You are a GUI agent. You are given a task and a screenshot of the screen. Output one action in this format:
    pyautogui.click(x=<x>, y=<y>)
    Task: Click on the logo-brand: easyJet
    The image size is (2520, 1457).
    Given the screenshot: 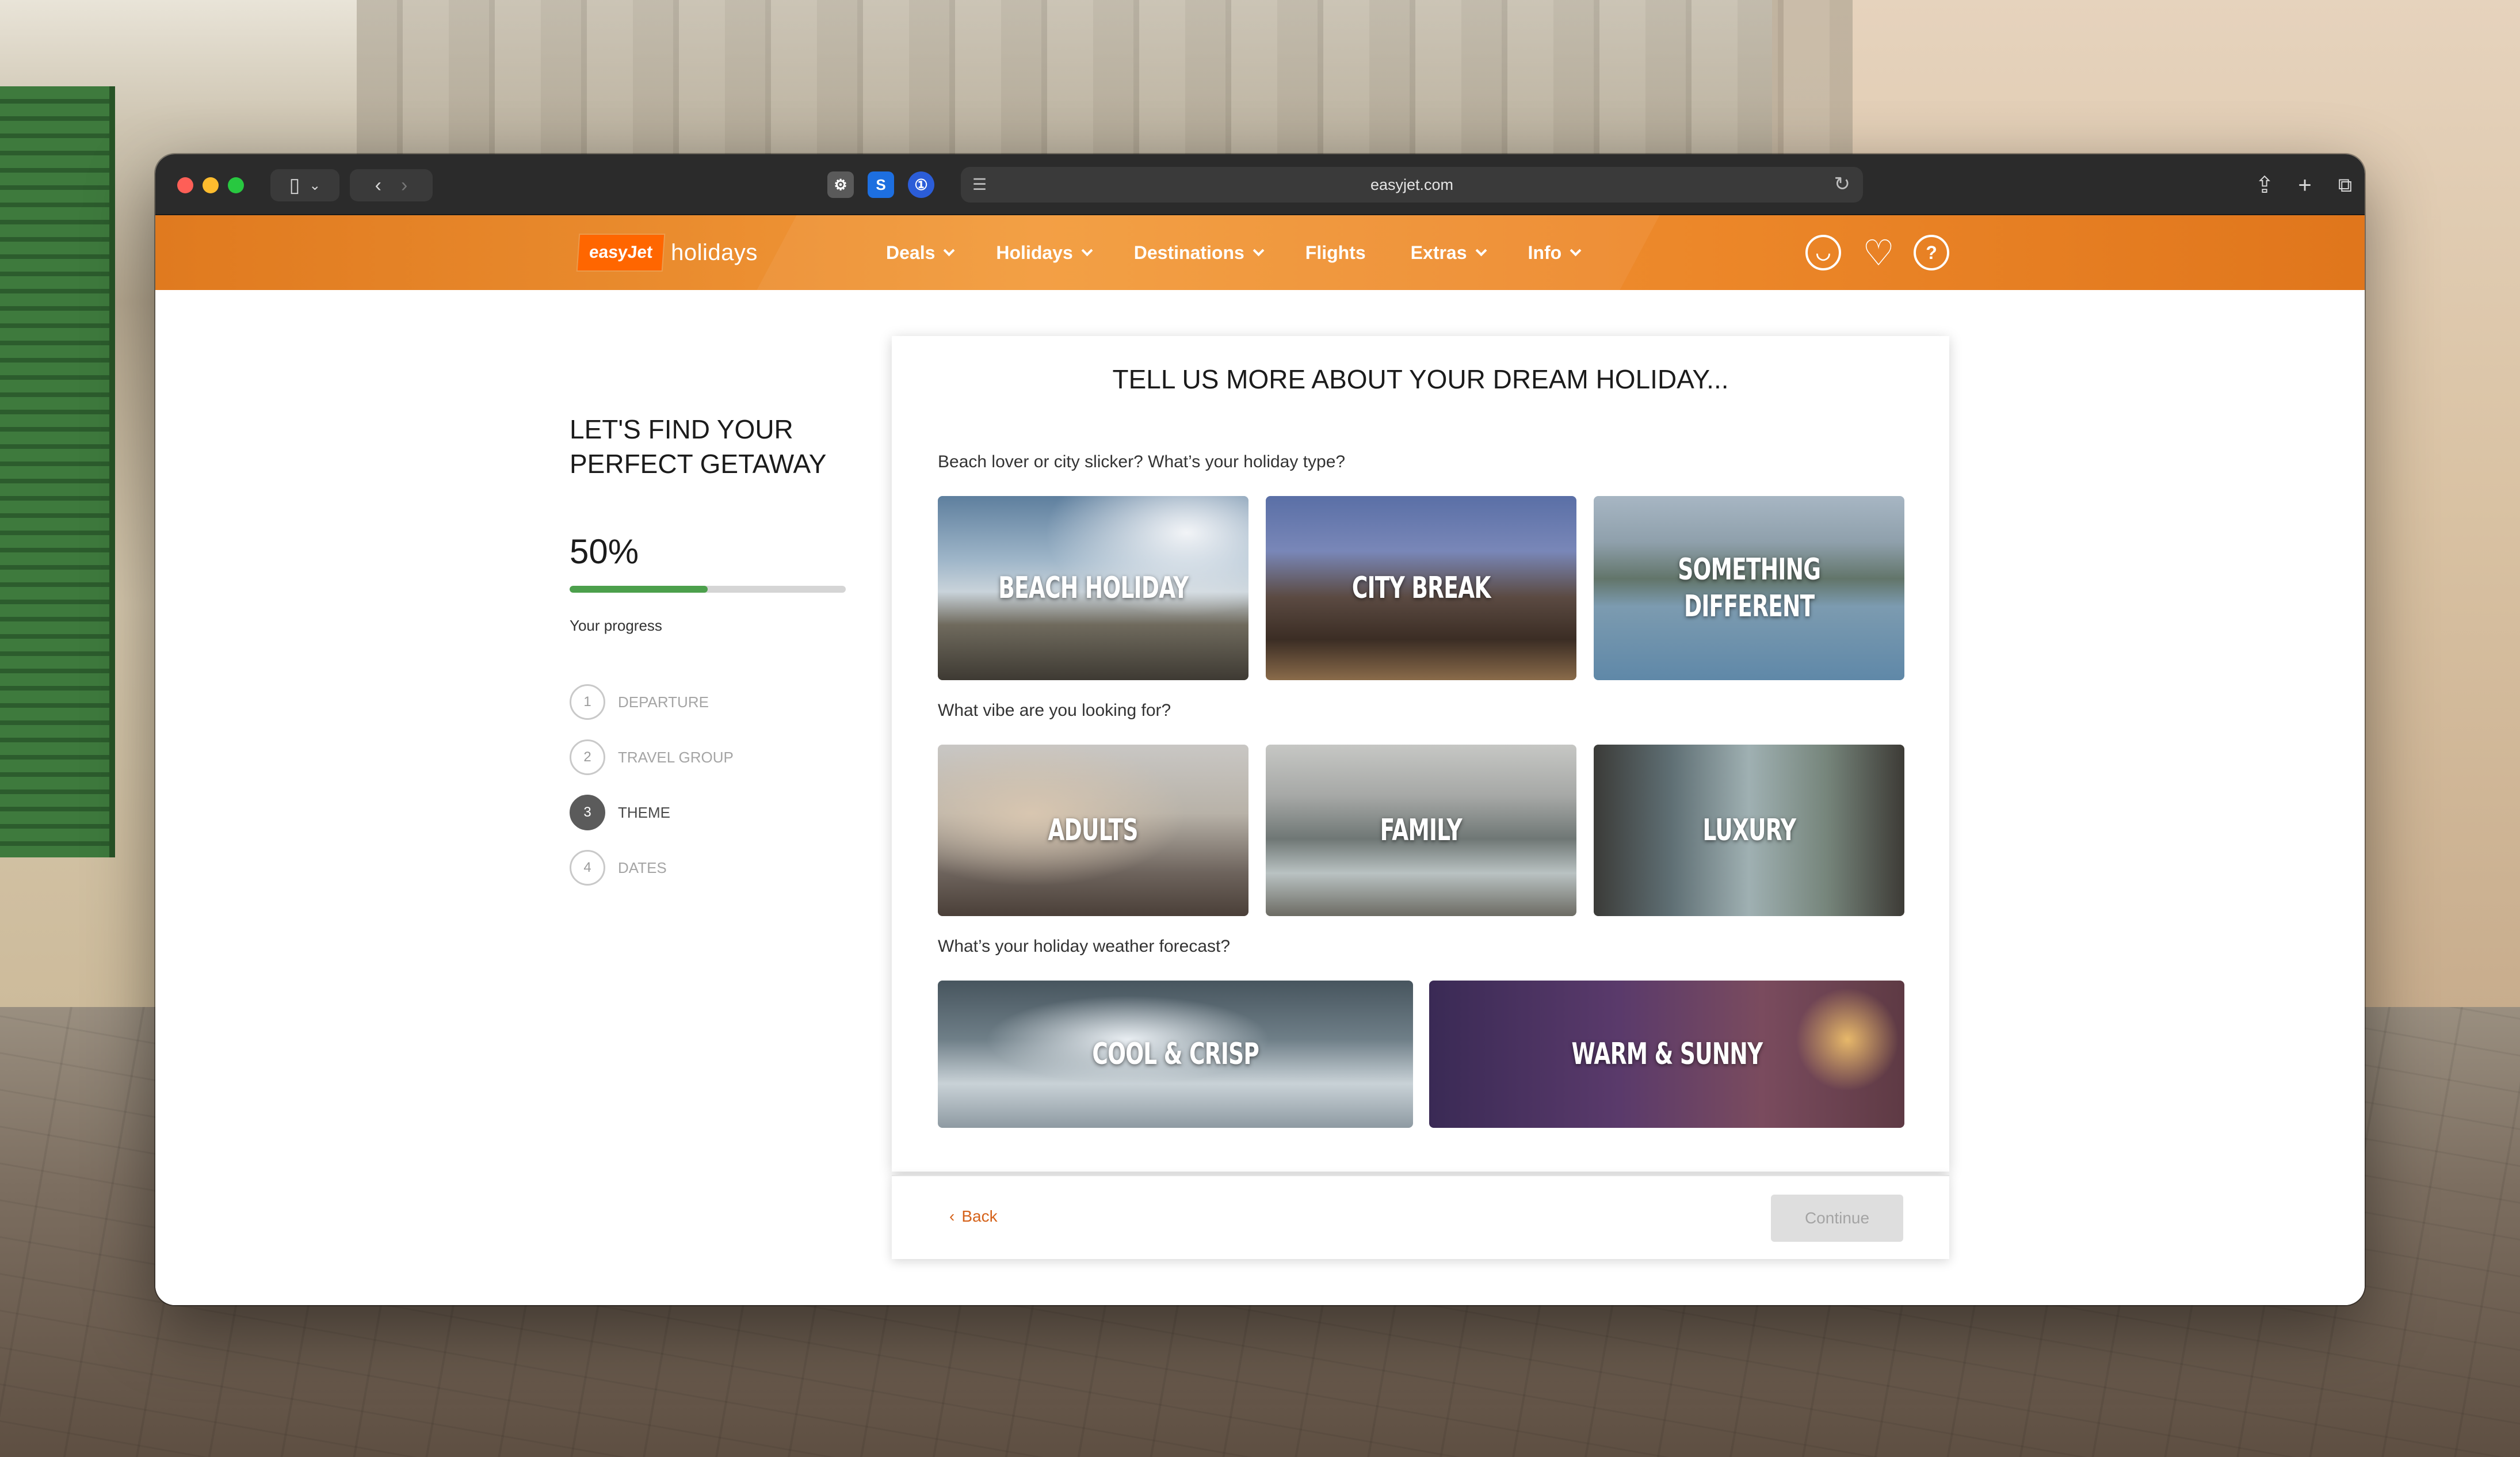 What is the action you would take?
    pyautogui.click(x=621, y=252)
    